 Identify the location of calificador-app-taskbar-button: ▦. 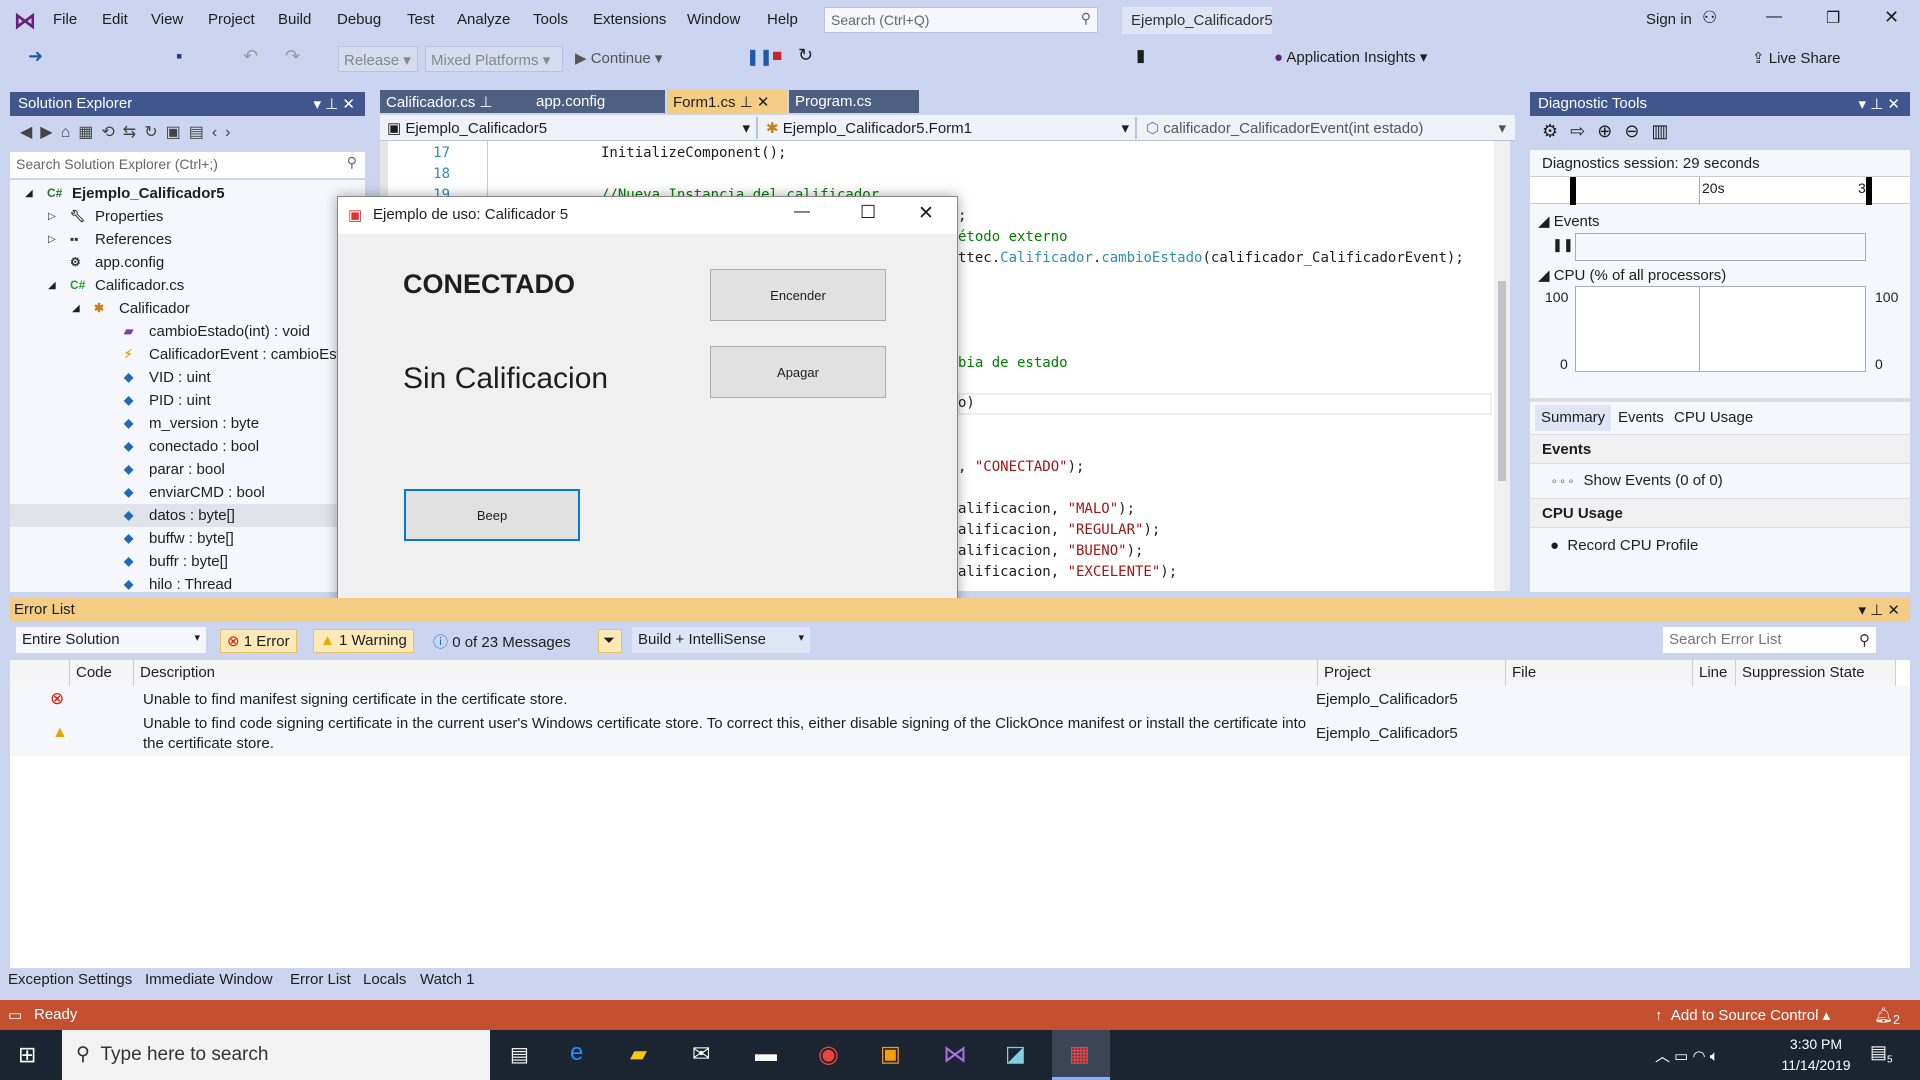
(1081, 1055).